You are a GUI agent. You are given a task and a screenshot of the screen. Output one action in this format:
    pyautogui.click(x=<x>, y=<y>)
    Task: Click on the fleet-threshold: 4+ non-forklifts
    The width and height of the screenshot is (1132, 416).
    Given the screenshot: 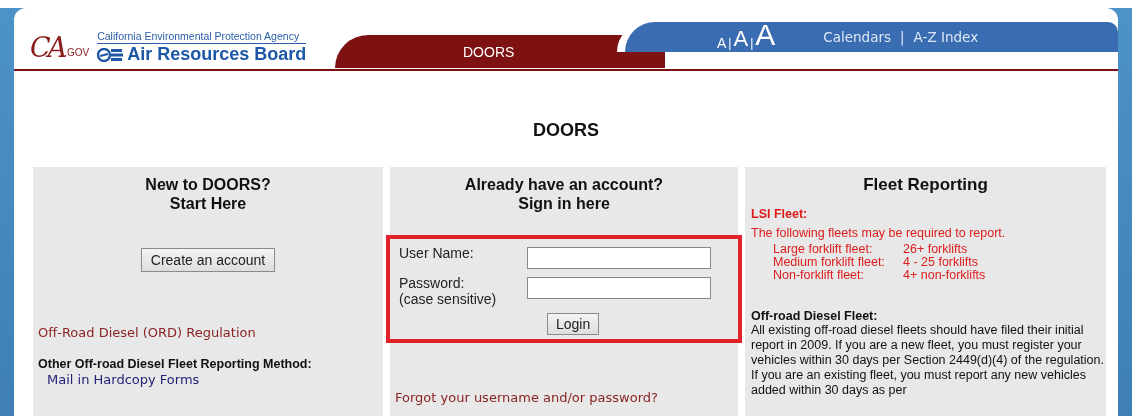 What is the action you would take?
    pyautogui.click(x=945, y=275)
    